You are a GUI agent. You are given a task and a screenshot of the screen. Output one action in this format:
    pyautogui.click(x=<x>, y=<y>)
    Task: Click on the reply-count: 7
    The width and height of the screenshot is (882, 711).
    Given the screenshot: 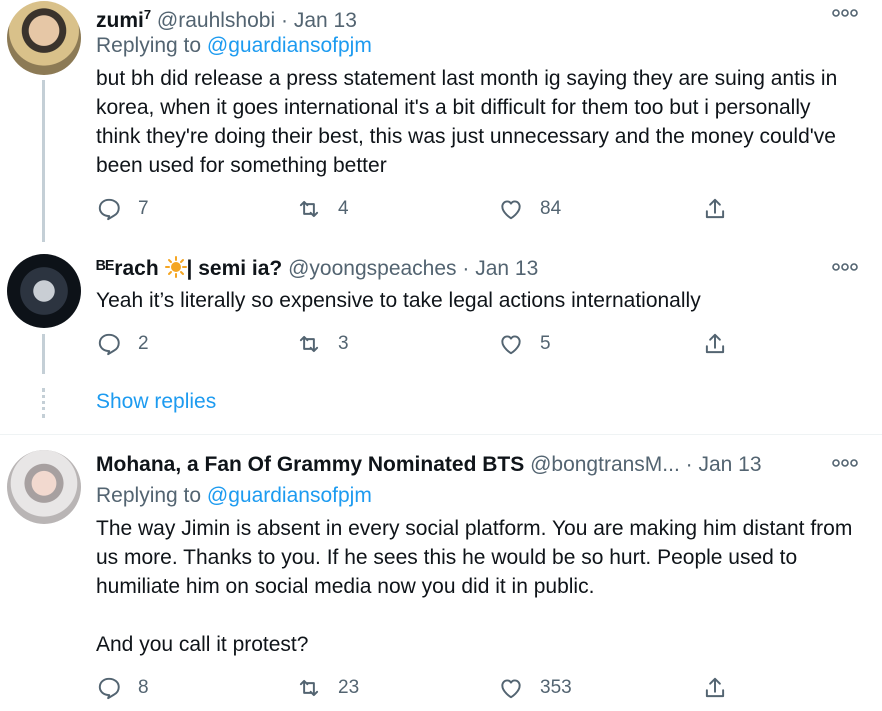 What is the action you would take?
    pyautogui.click(x=143, y=208)
    